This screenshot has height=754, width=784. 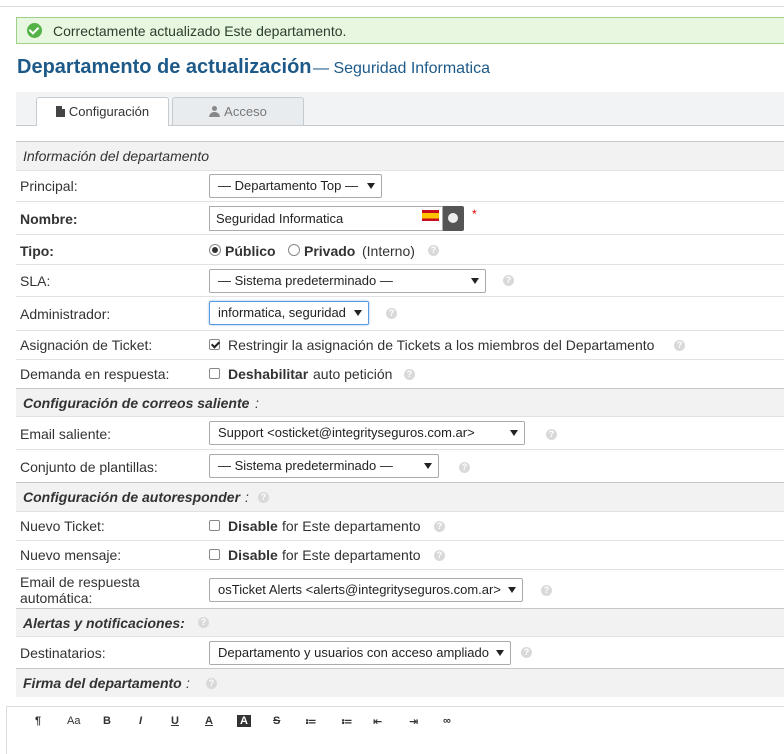 What do you see at coordinates (63, 653) in the screenshot?
I see `label-recipients: Destinatarios:` at bounding box center [63, 653].